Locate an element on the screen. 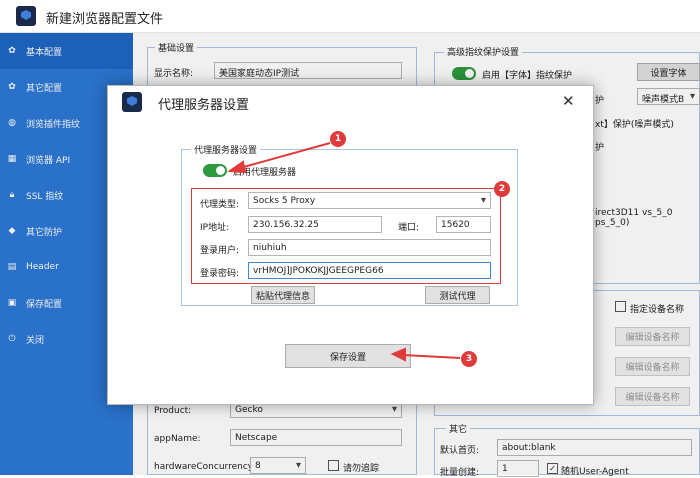 The width and height of the screenshot is (700, 478). arrow-1-head is located at coordinates (237, 167).